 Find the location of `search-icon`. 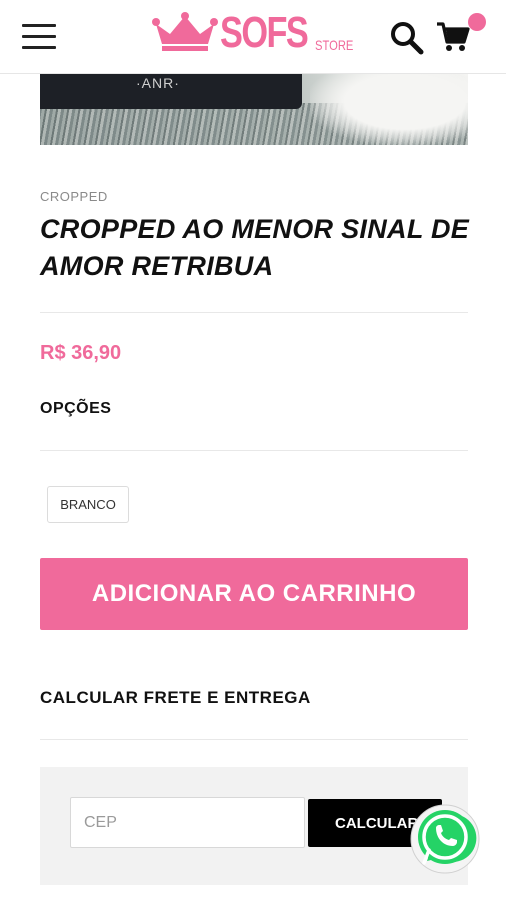

search-icon is located at coordinates (407, 38).